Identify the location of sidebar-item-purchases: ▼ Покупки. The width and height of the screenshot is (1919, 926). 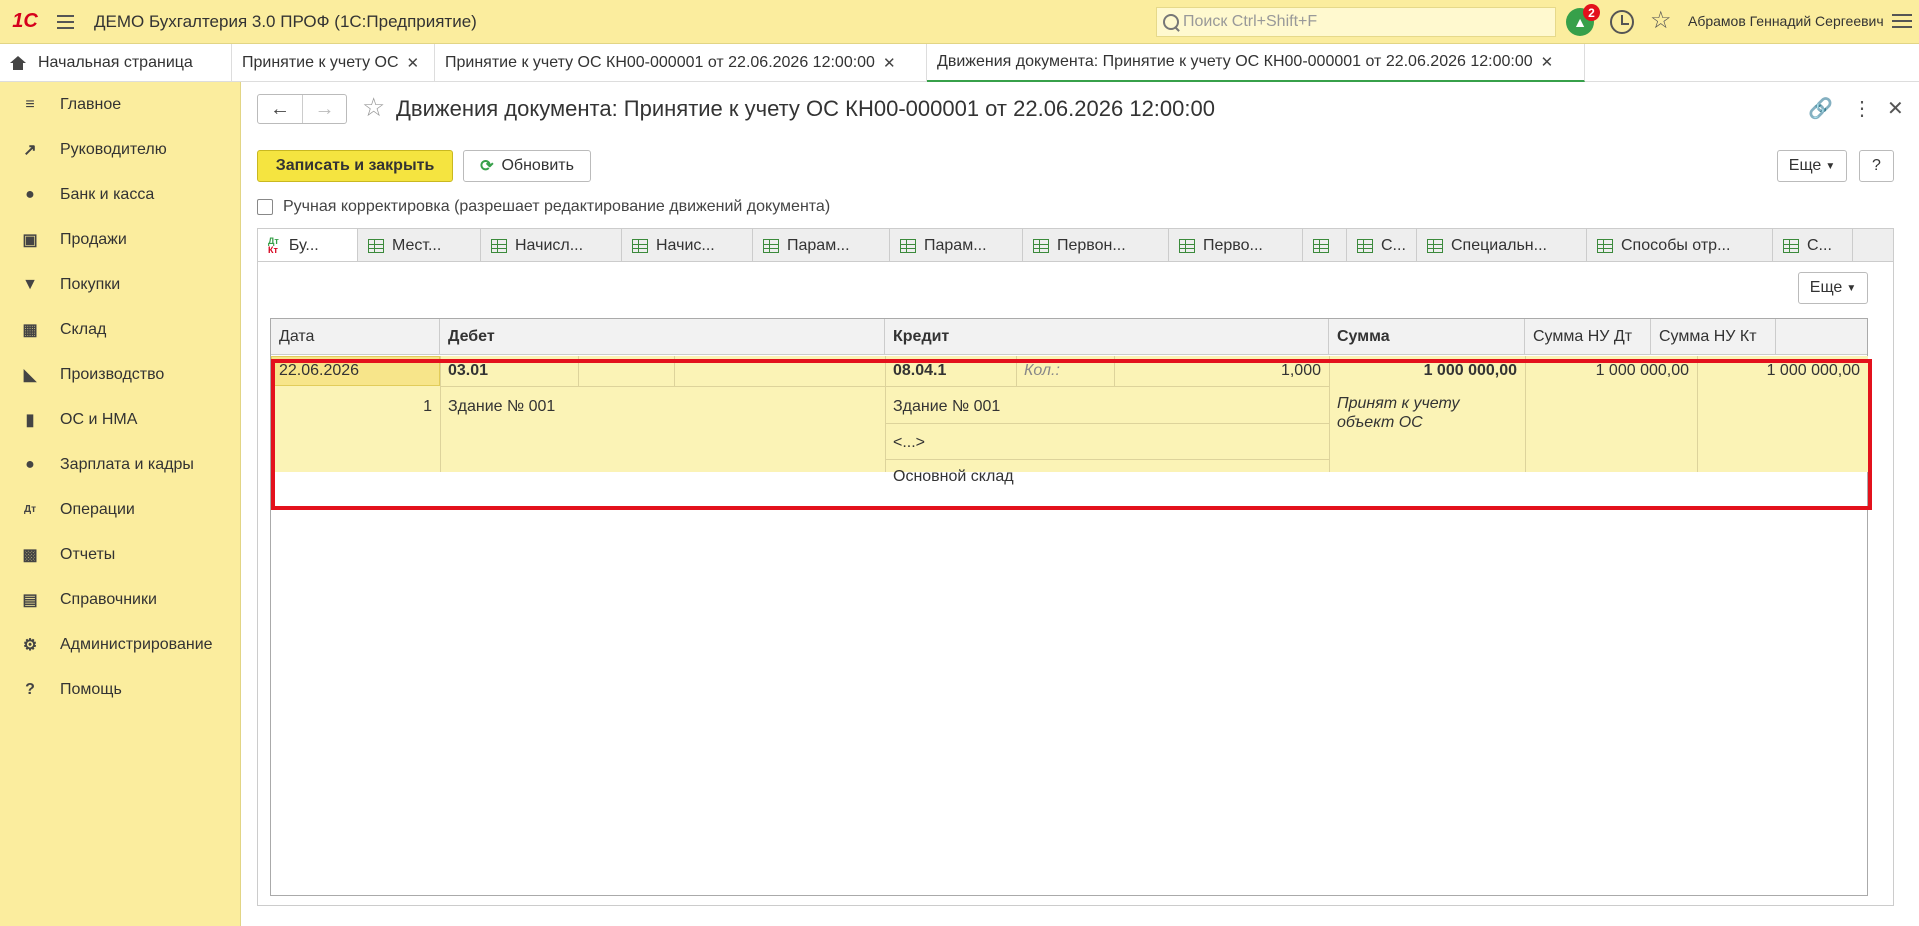
(120, 284).